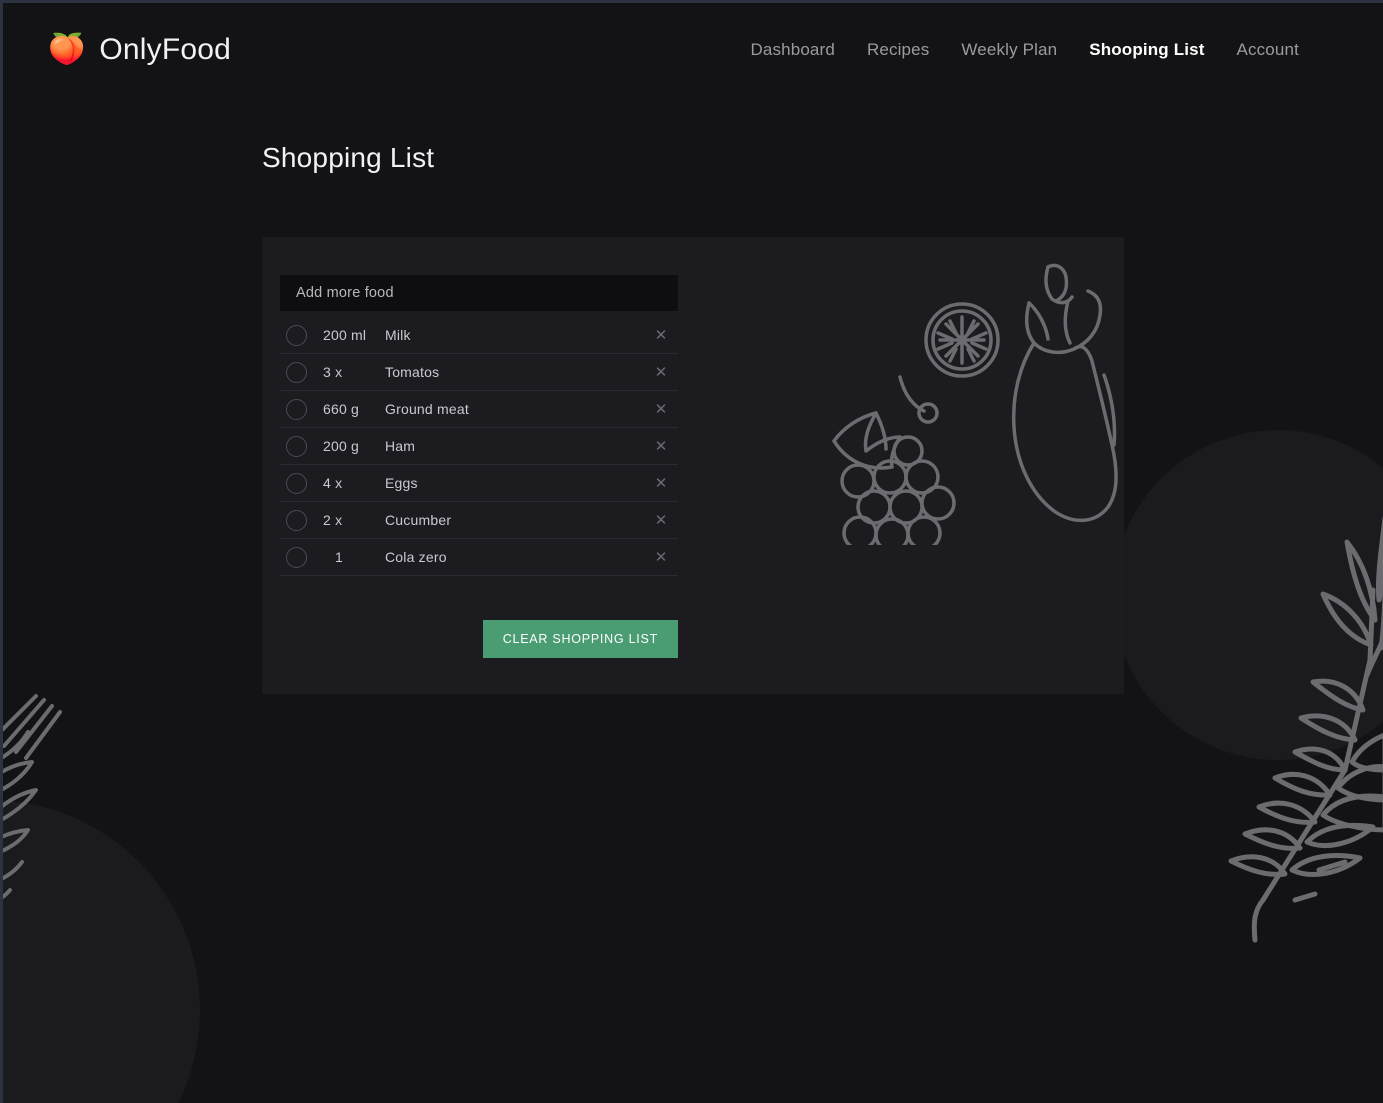 The image size is (1383, 1103). Describe the element at coordinates (333, 520) in the screenshot. I see `item-quantity: 2 x` at that location.